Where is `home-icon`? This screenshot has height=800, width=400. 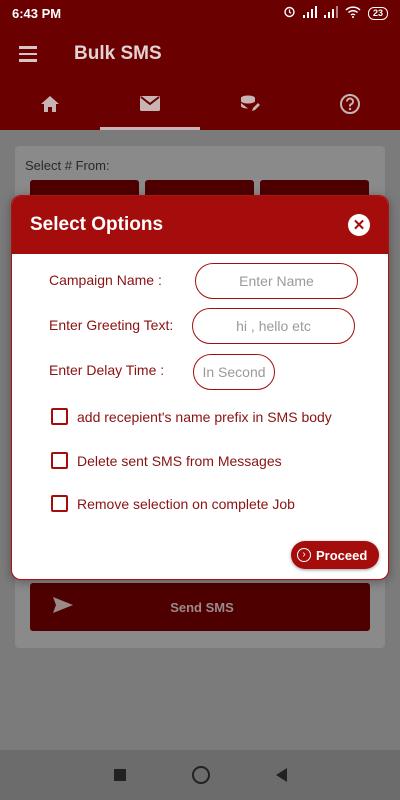 home-icon is located at coordinates (50, 106).